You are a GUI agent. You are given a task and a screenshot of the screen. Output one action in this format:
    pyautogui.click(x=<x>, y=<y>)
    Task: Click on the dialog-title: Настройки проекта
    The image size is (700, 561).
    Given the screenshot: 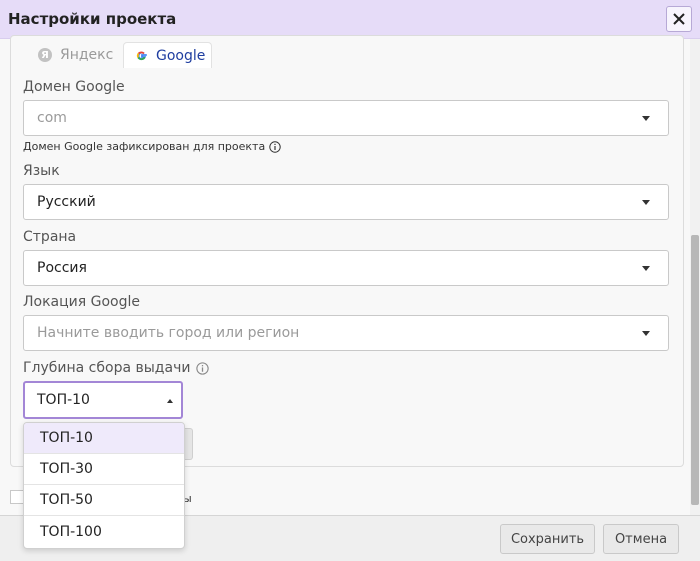 What is the action you would take?
    pyautogui.click(x=92, y=19)
    